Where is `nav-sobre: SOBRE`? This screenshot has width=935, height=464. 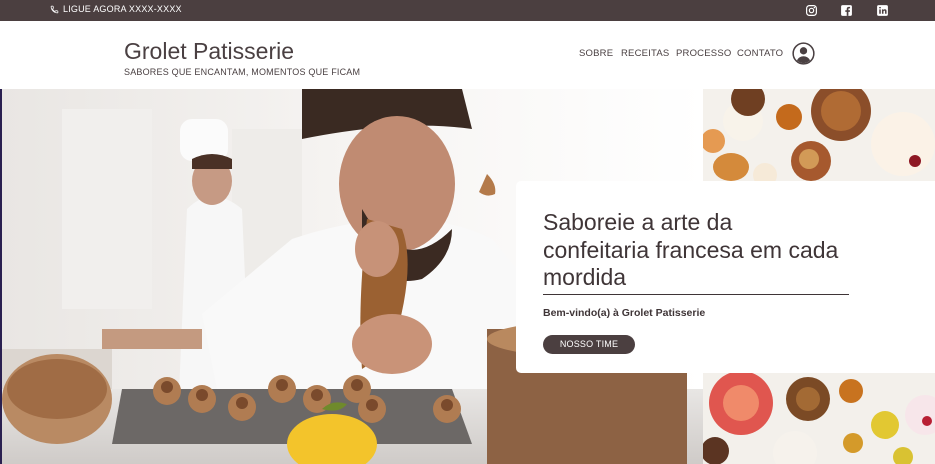 nav-sobre: SOBRE is located at coordinates (596, 53).